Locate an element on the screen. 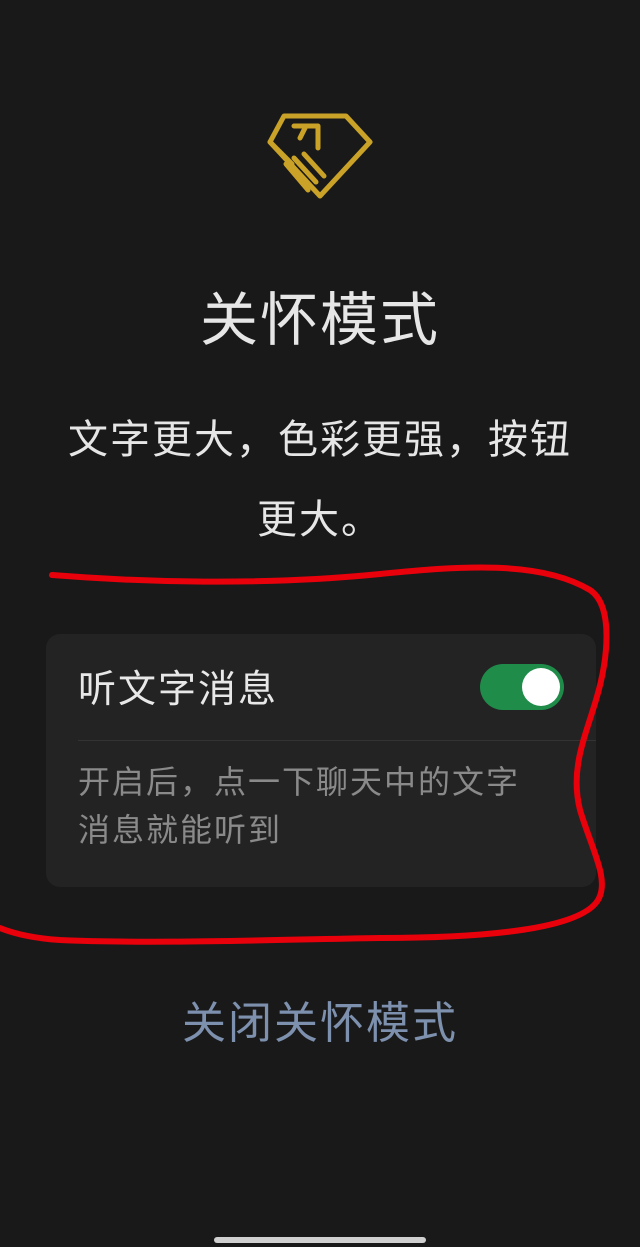  subtitle-line-2: 更大。 is located at coordinates (320, 520).